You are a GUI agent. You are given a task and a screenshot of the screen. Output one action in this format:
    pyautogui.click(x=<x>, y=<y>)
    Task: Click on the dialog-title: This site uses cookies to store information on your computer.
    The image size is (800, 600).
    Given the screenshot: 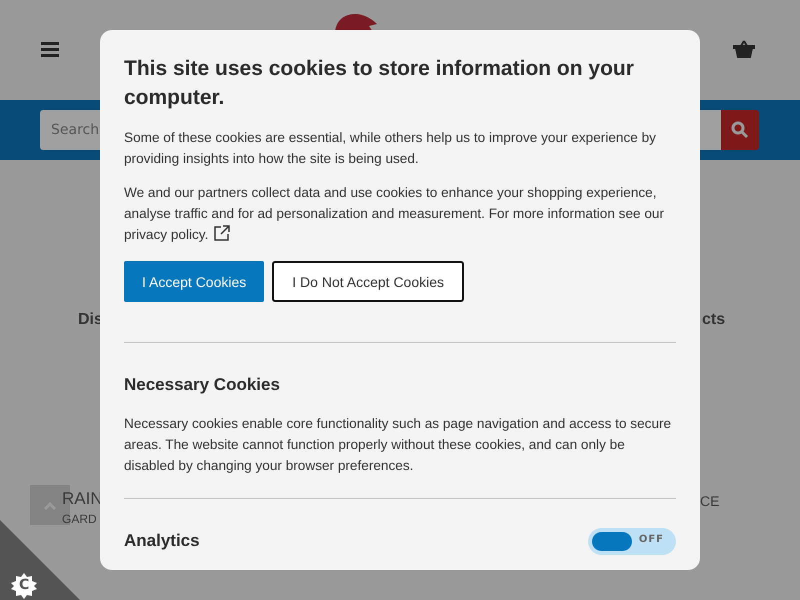 What is the action you would take?
    pyautogui.click(x=379, y=83)
    